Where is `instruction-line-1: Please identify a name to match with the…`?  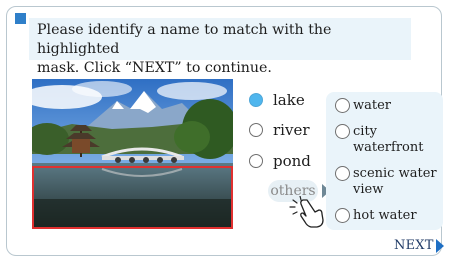
instruction-line-1: Please identify a name to match with the… is located at coordinates (184, 39).